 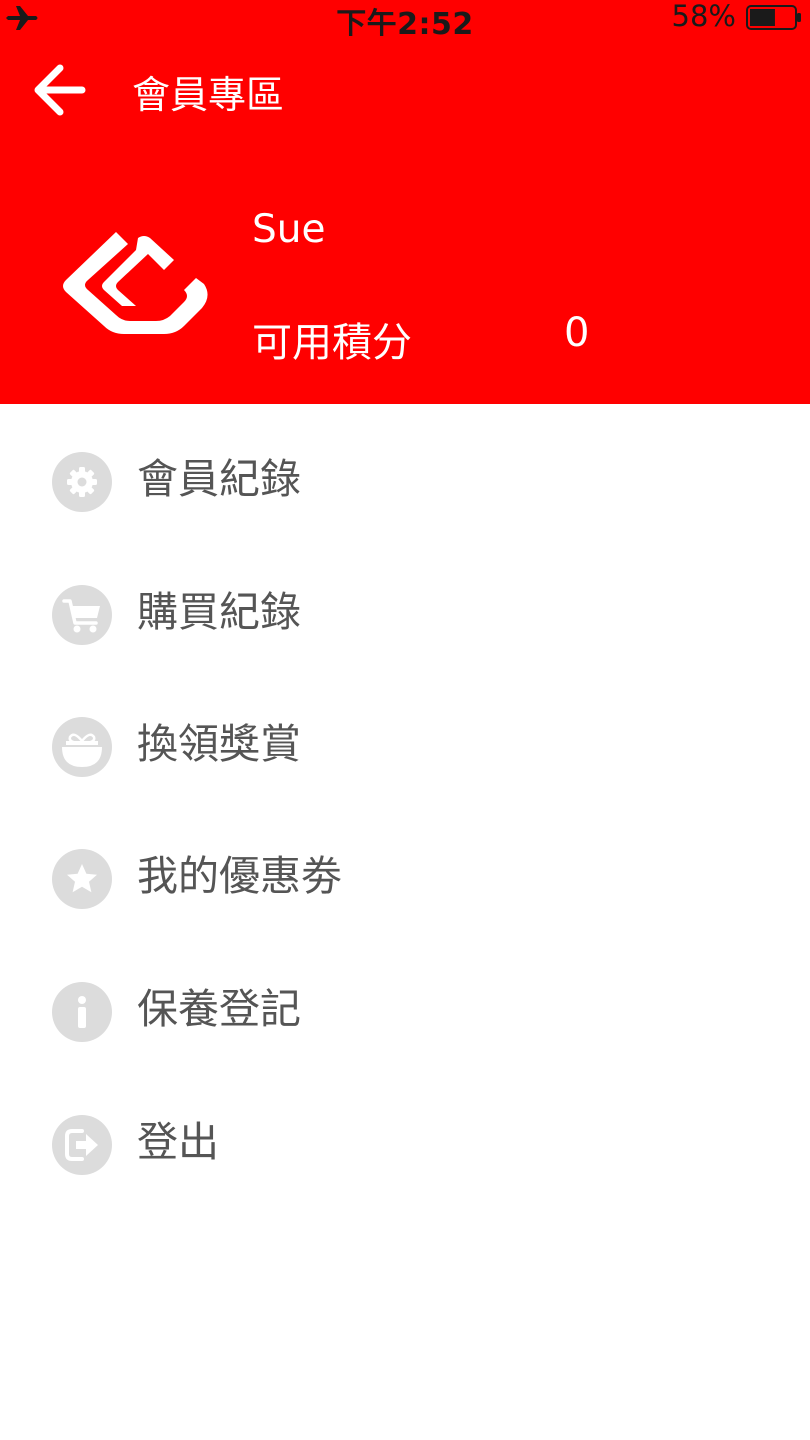 I want to click on battery-icon, so click(x=773, y=17).